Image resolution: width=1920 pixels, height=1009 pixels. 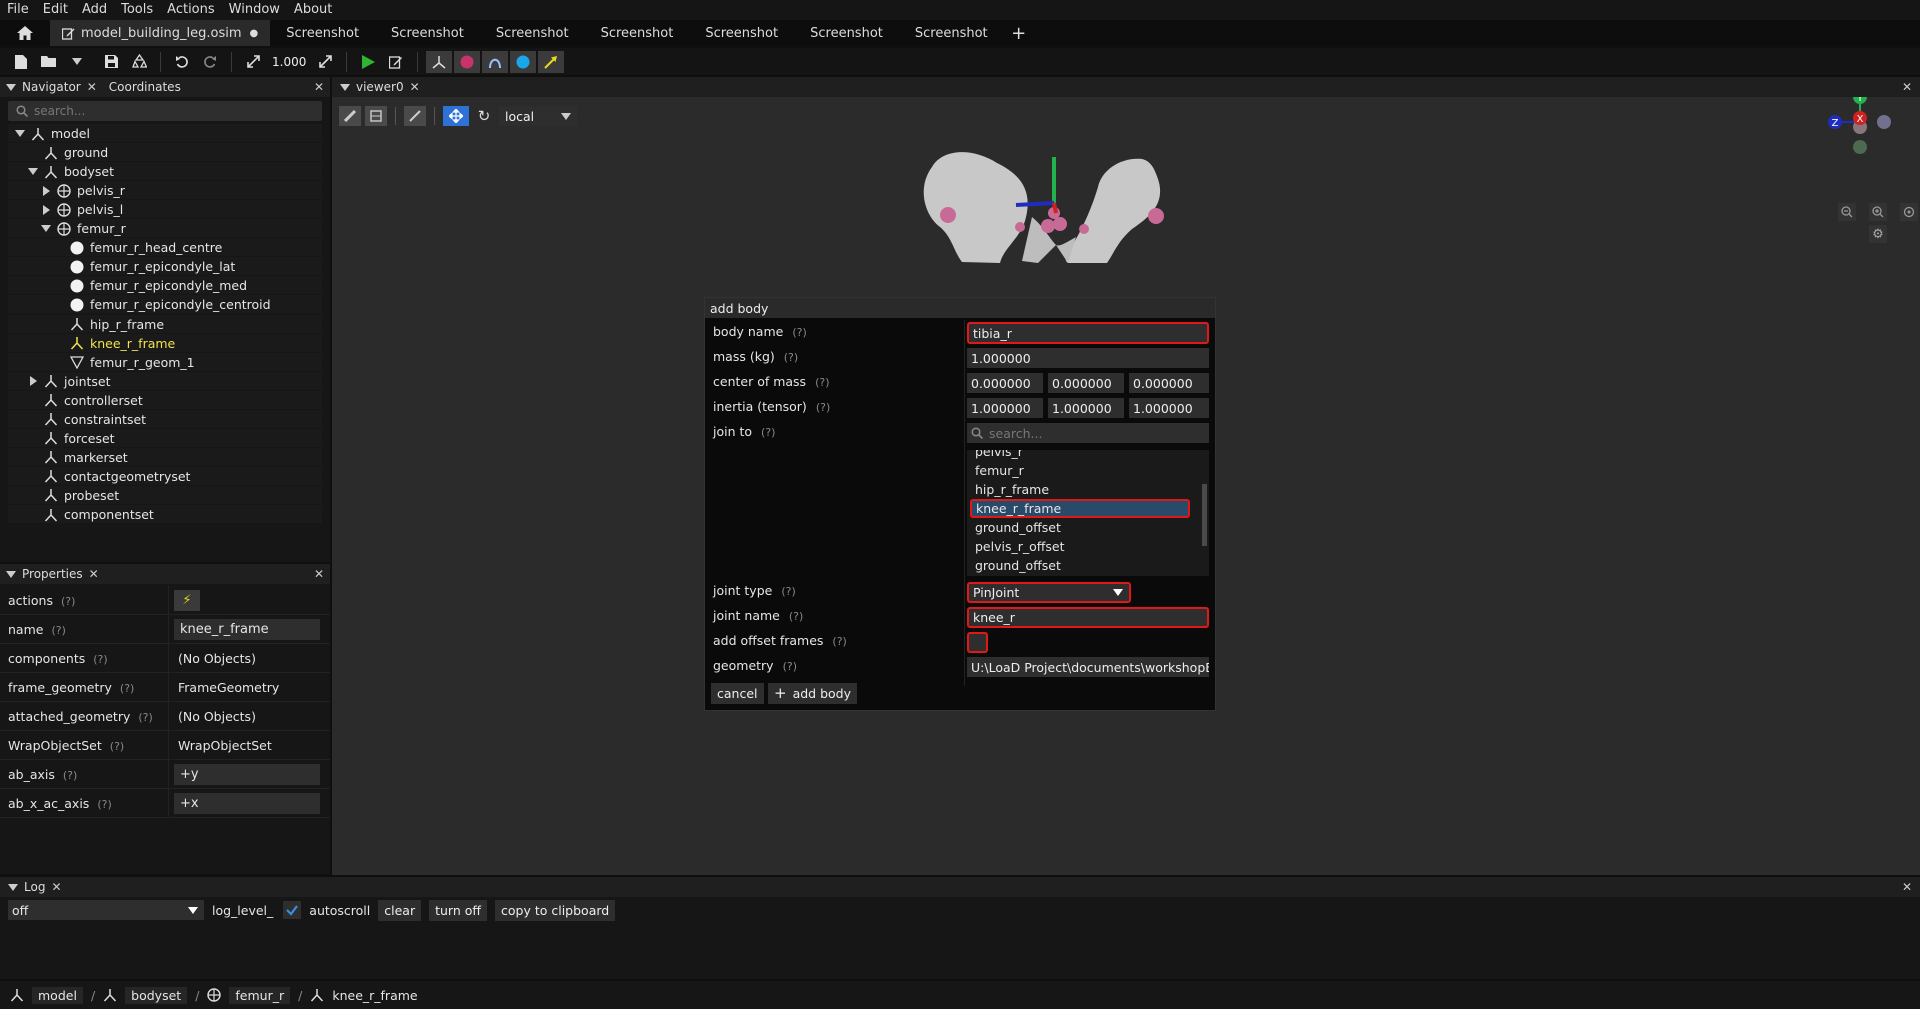 What do you see at coordinates (55, 10) in the screenshot?
I see `menu-edit: Edit` at bounding box center [55, 10].